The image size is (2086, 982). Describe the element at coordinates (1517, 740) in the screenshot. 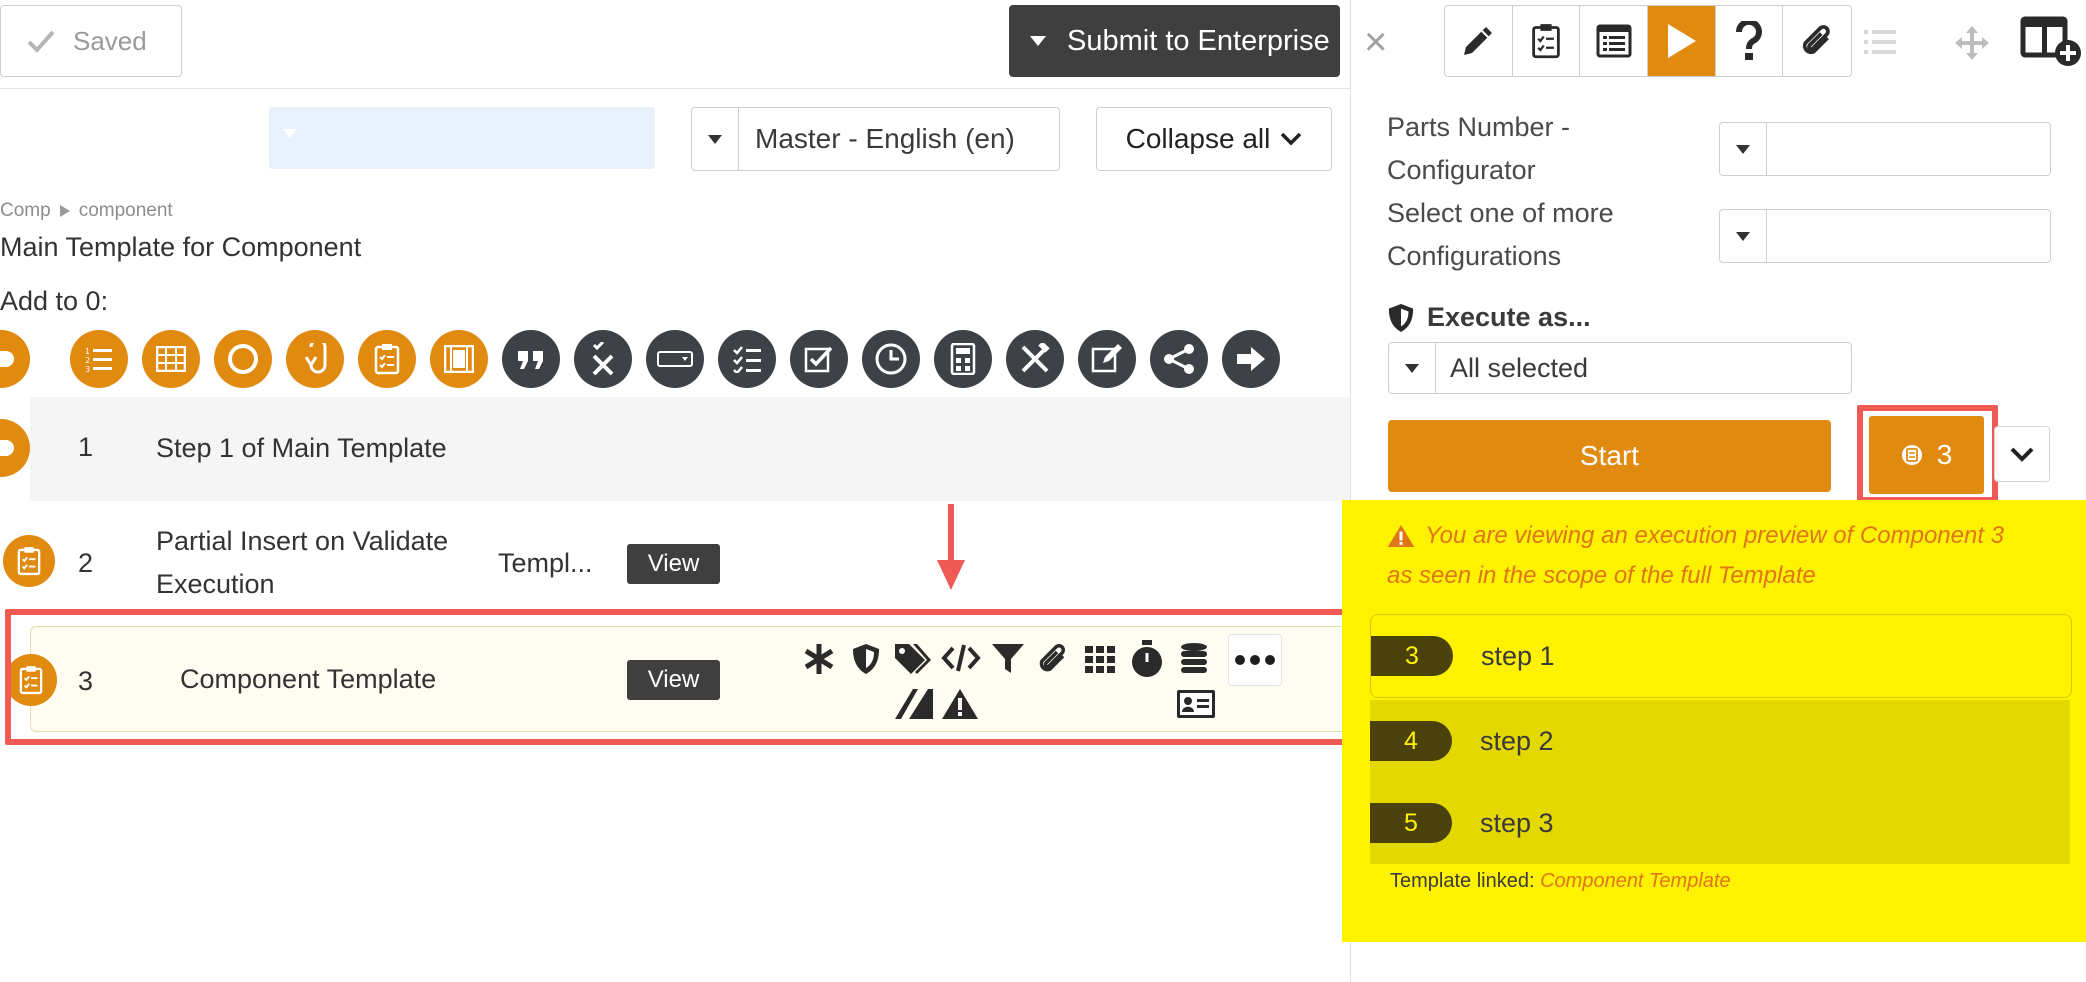

I see `preview-step-label: step 2` at that location.